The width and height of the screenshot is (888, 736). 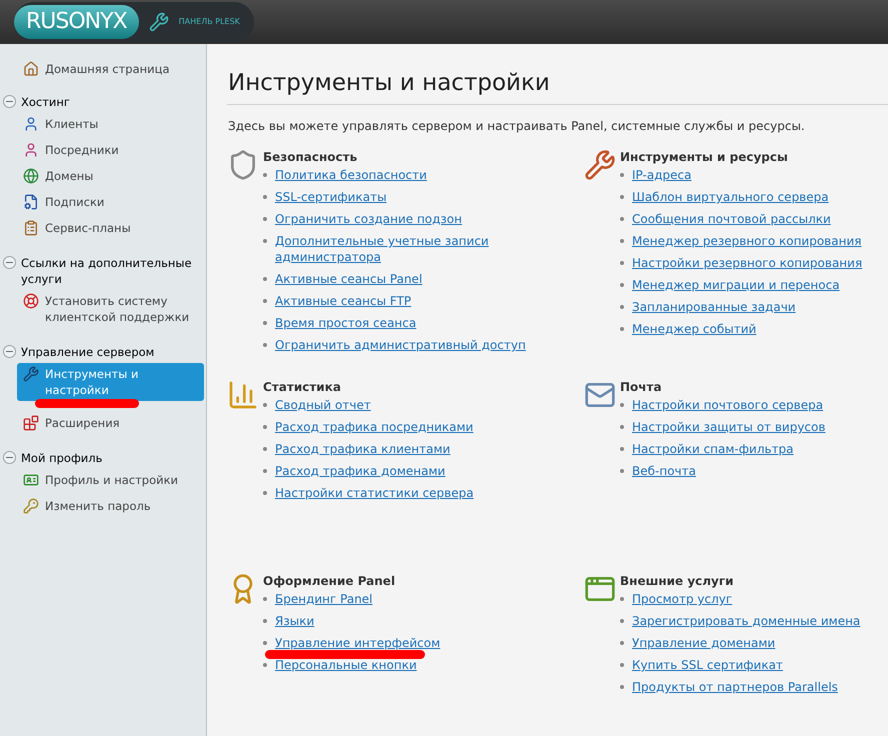 I want to click on sidebar-group-title: Хостинг, so click(x=45, y=102).